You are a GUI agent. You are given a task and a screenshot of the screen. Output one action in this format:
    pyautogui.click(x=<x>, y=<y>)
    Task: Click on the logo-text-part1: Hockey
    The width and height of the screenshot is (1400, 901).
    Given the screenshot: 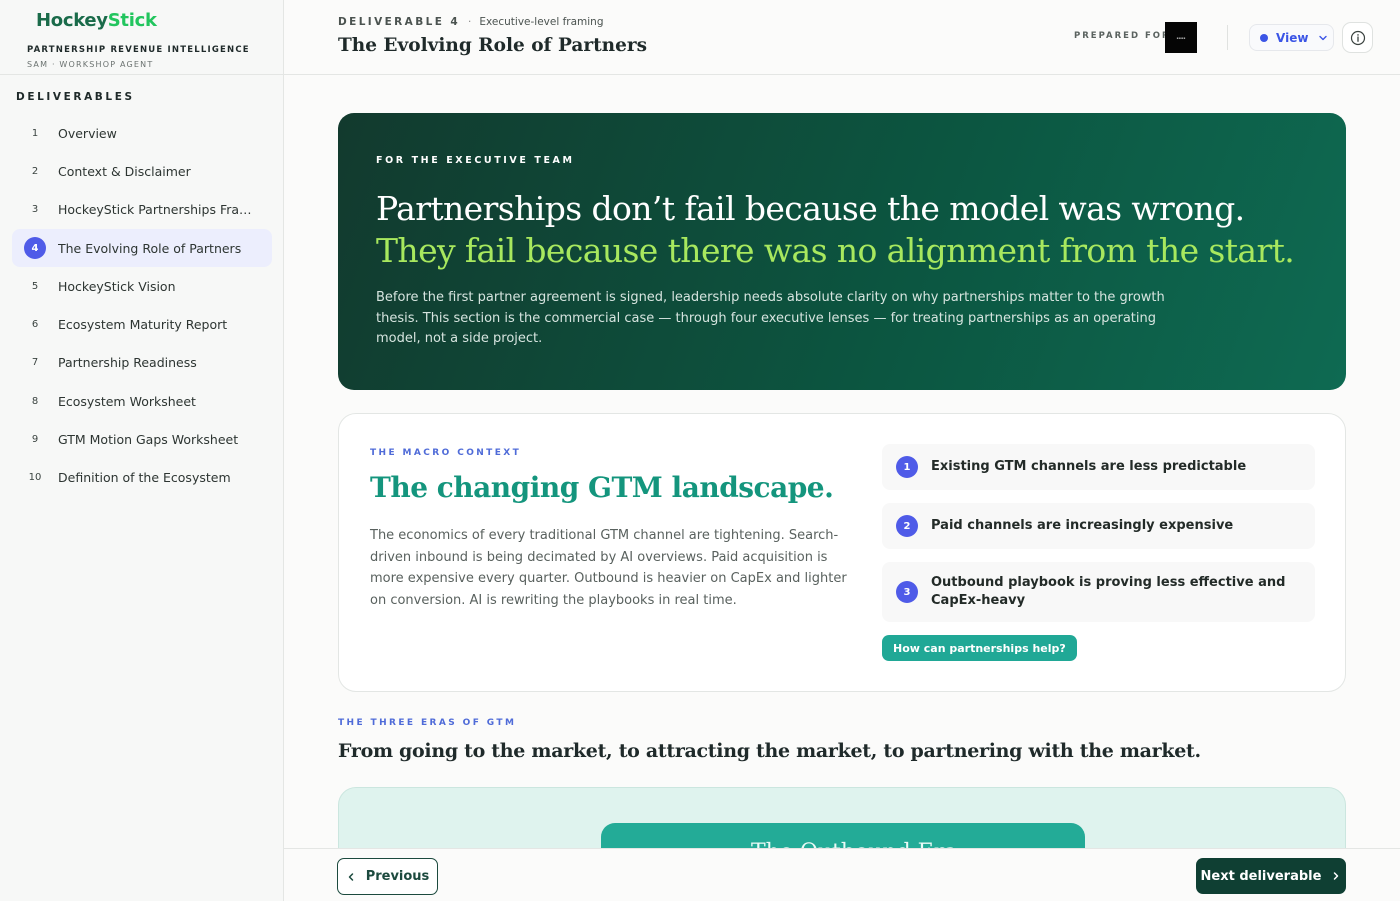 What is the action you would take?
    pyautogui.click(x=72, y=20)
    